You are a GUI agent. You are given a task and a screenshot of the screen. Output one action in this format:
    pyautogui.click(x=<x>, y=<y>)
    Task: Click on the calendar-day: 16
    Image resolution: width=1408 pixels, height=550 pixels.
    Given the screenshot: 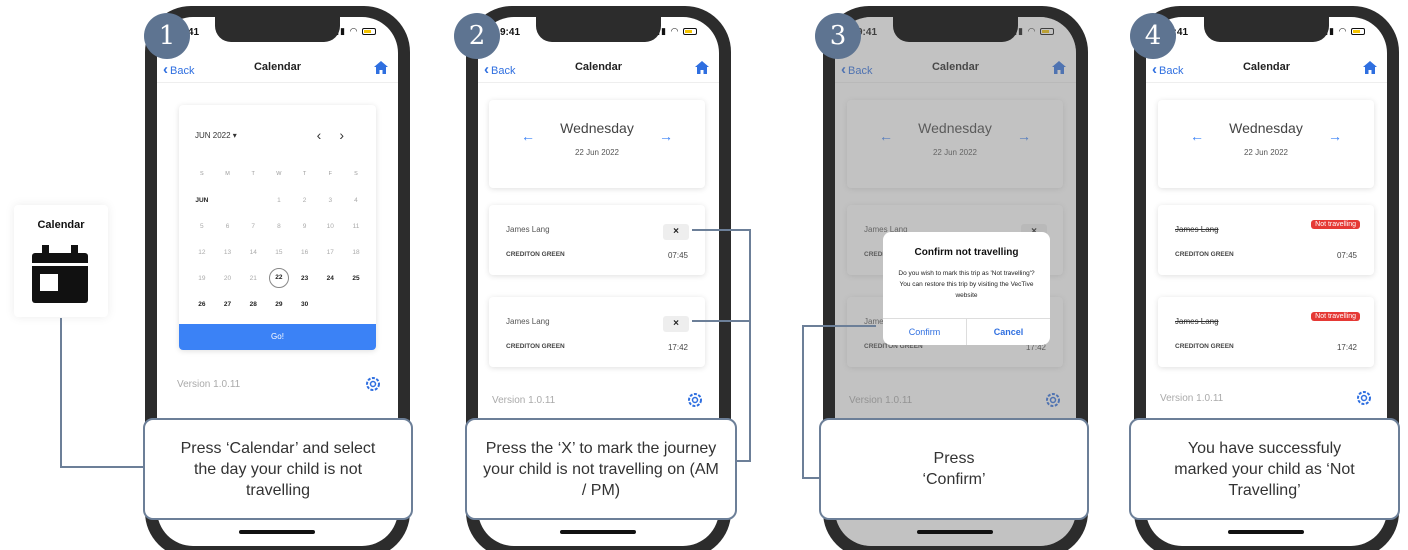 What is the action you would take?
    pyautogui.click(x=305, y=252)
    